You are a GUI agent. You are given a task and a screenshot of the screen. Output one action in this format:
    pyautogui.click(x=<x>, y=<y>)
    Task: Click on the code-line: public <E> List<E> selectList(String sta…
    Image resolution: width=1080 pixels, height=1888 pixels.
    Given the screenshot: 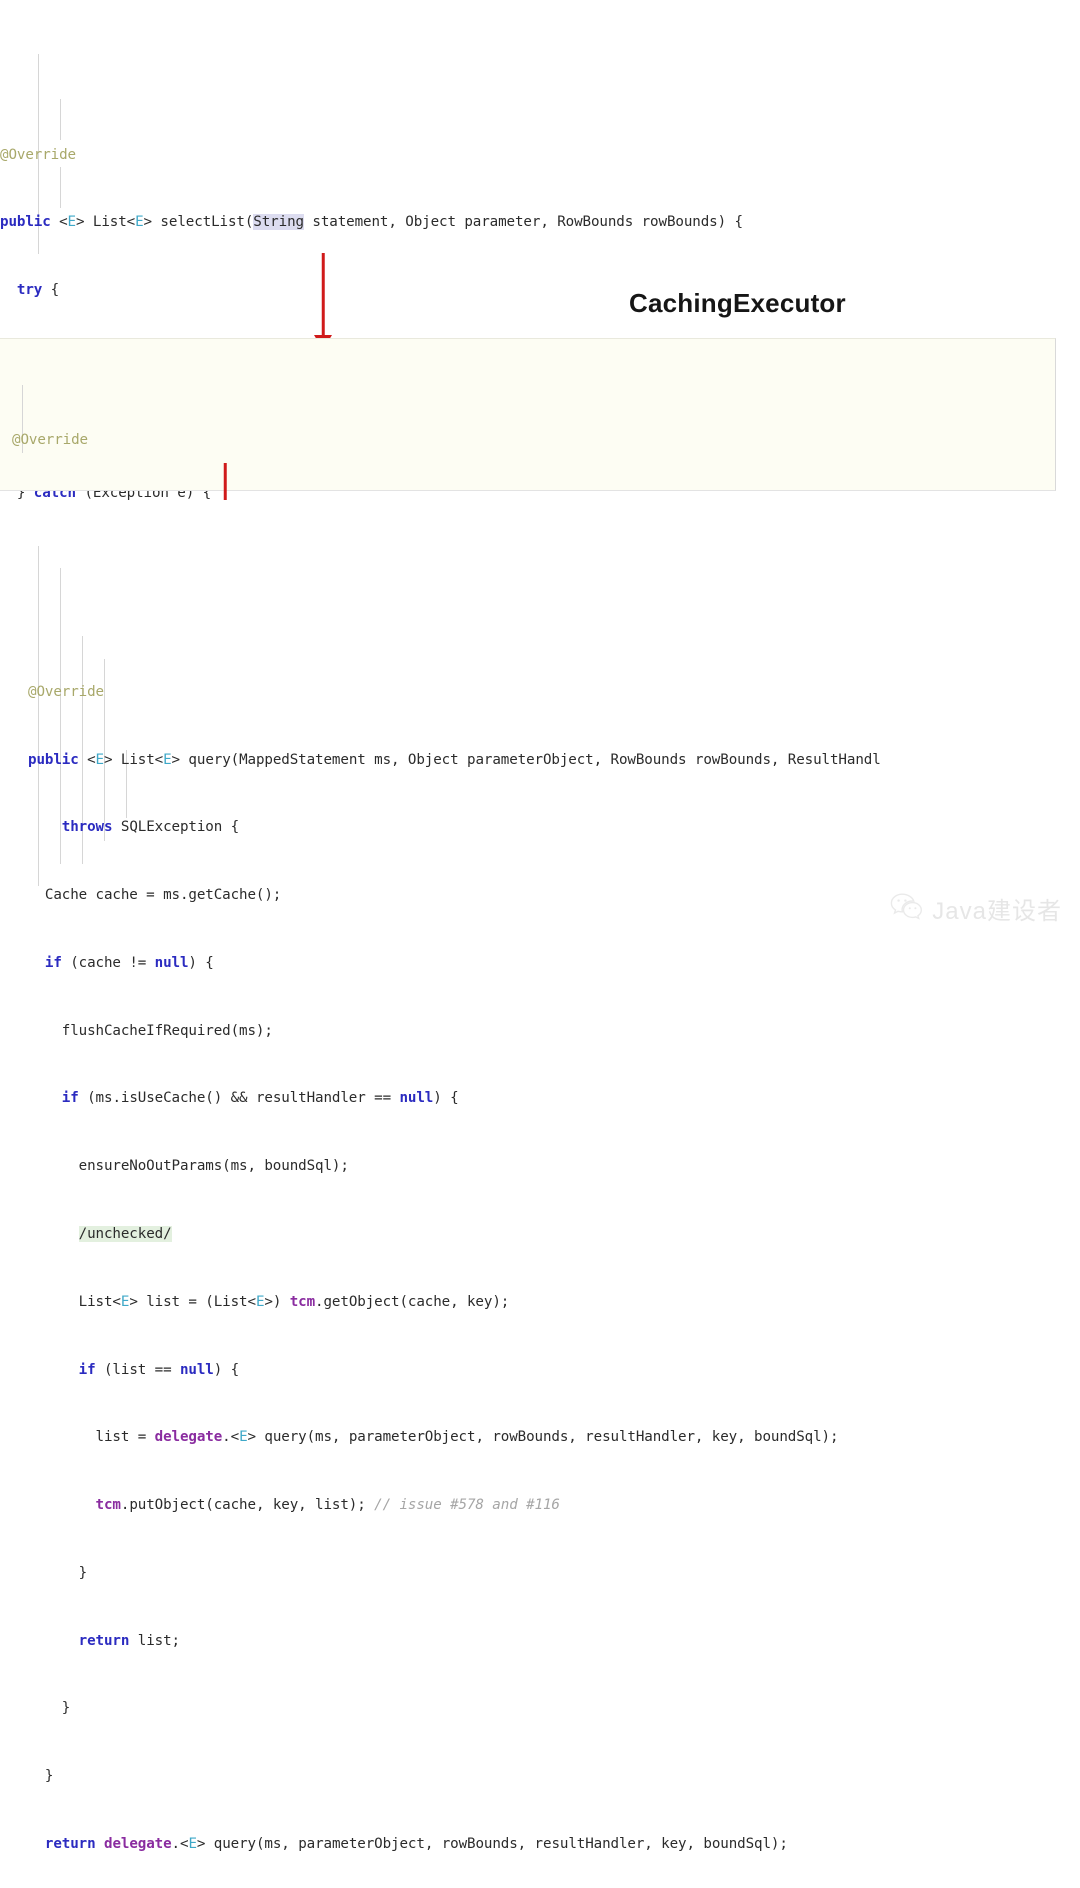 What is the action you would take?
    pyautogui.click(x=371, y=222)
    